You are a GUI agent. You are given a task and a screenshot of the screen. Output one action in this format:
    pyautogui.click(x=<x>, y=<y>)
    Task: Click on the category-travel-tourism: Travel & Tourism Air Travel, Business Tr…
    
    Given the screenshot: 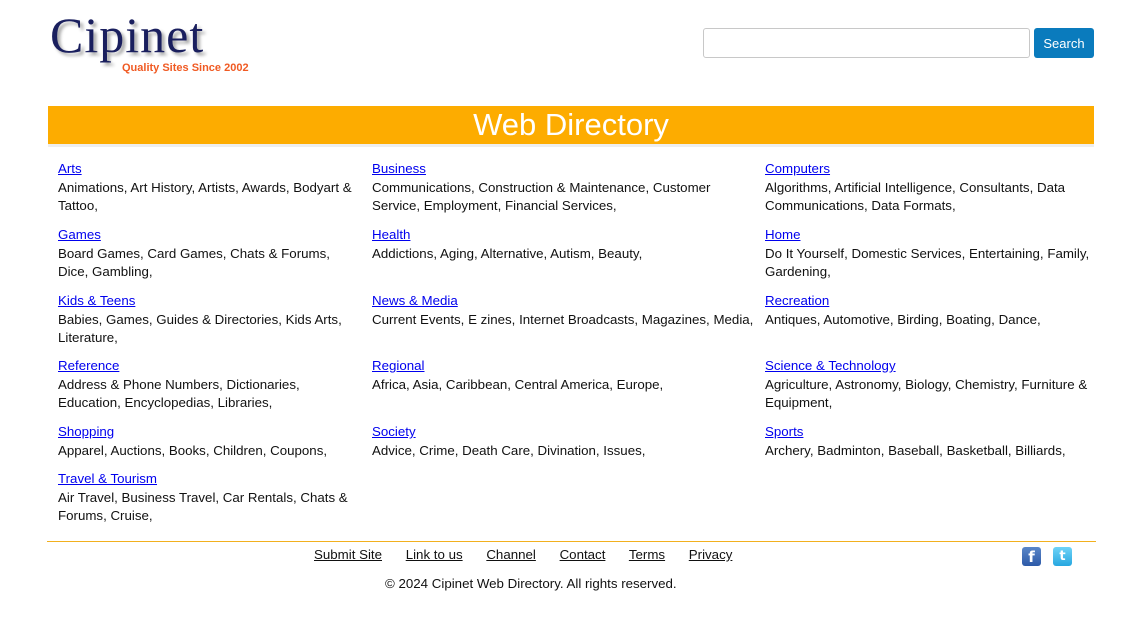 What is the action you would take?
    pyautogui.click(x=210, y=498)
    